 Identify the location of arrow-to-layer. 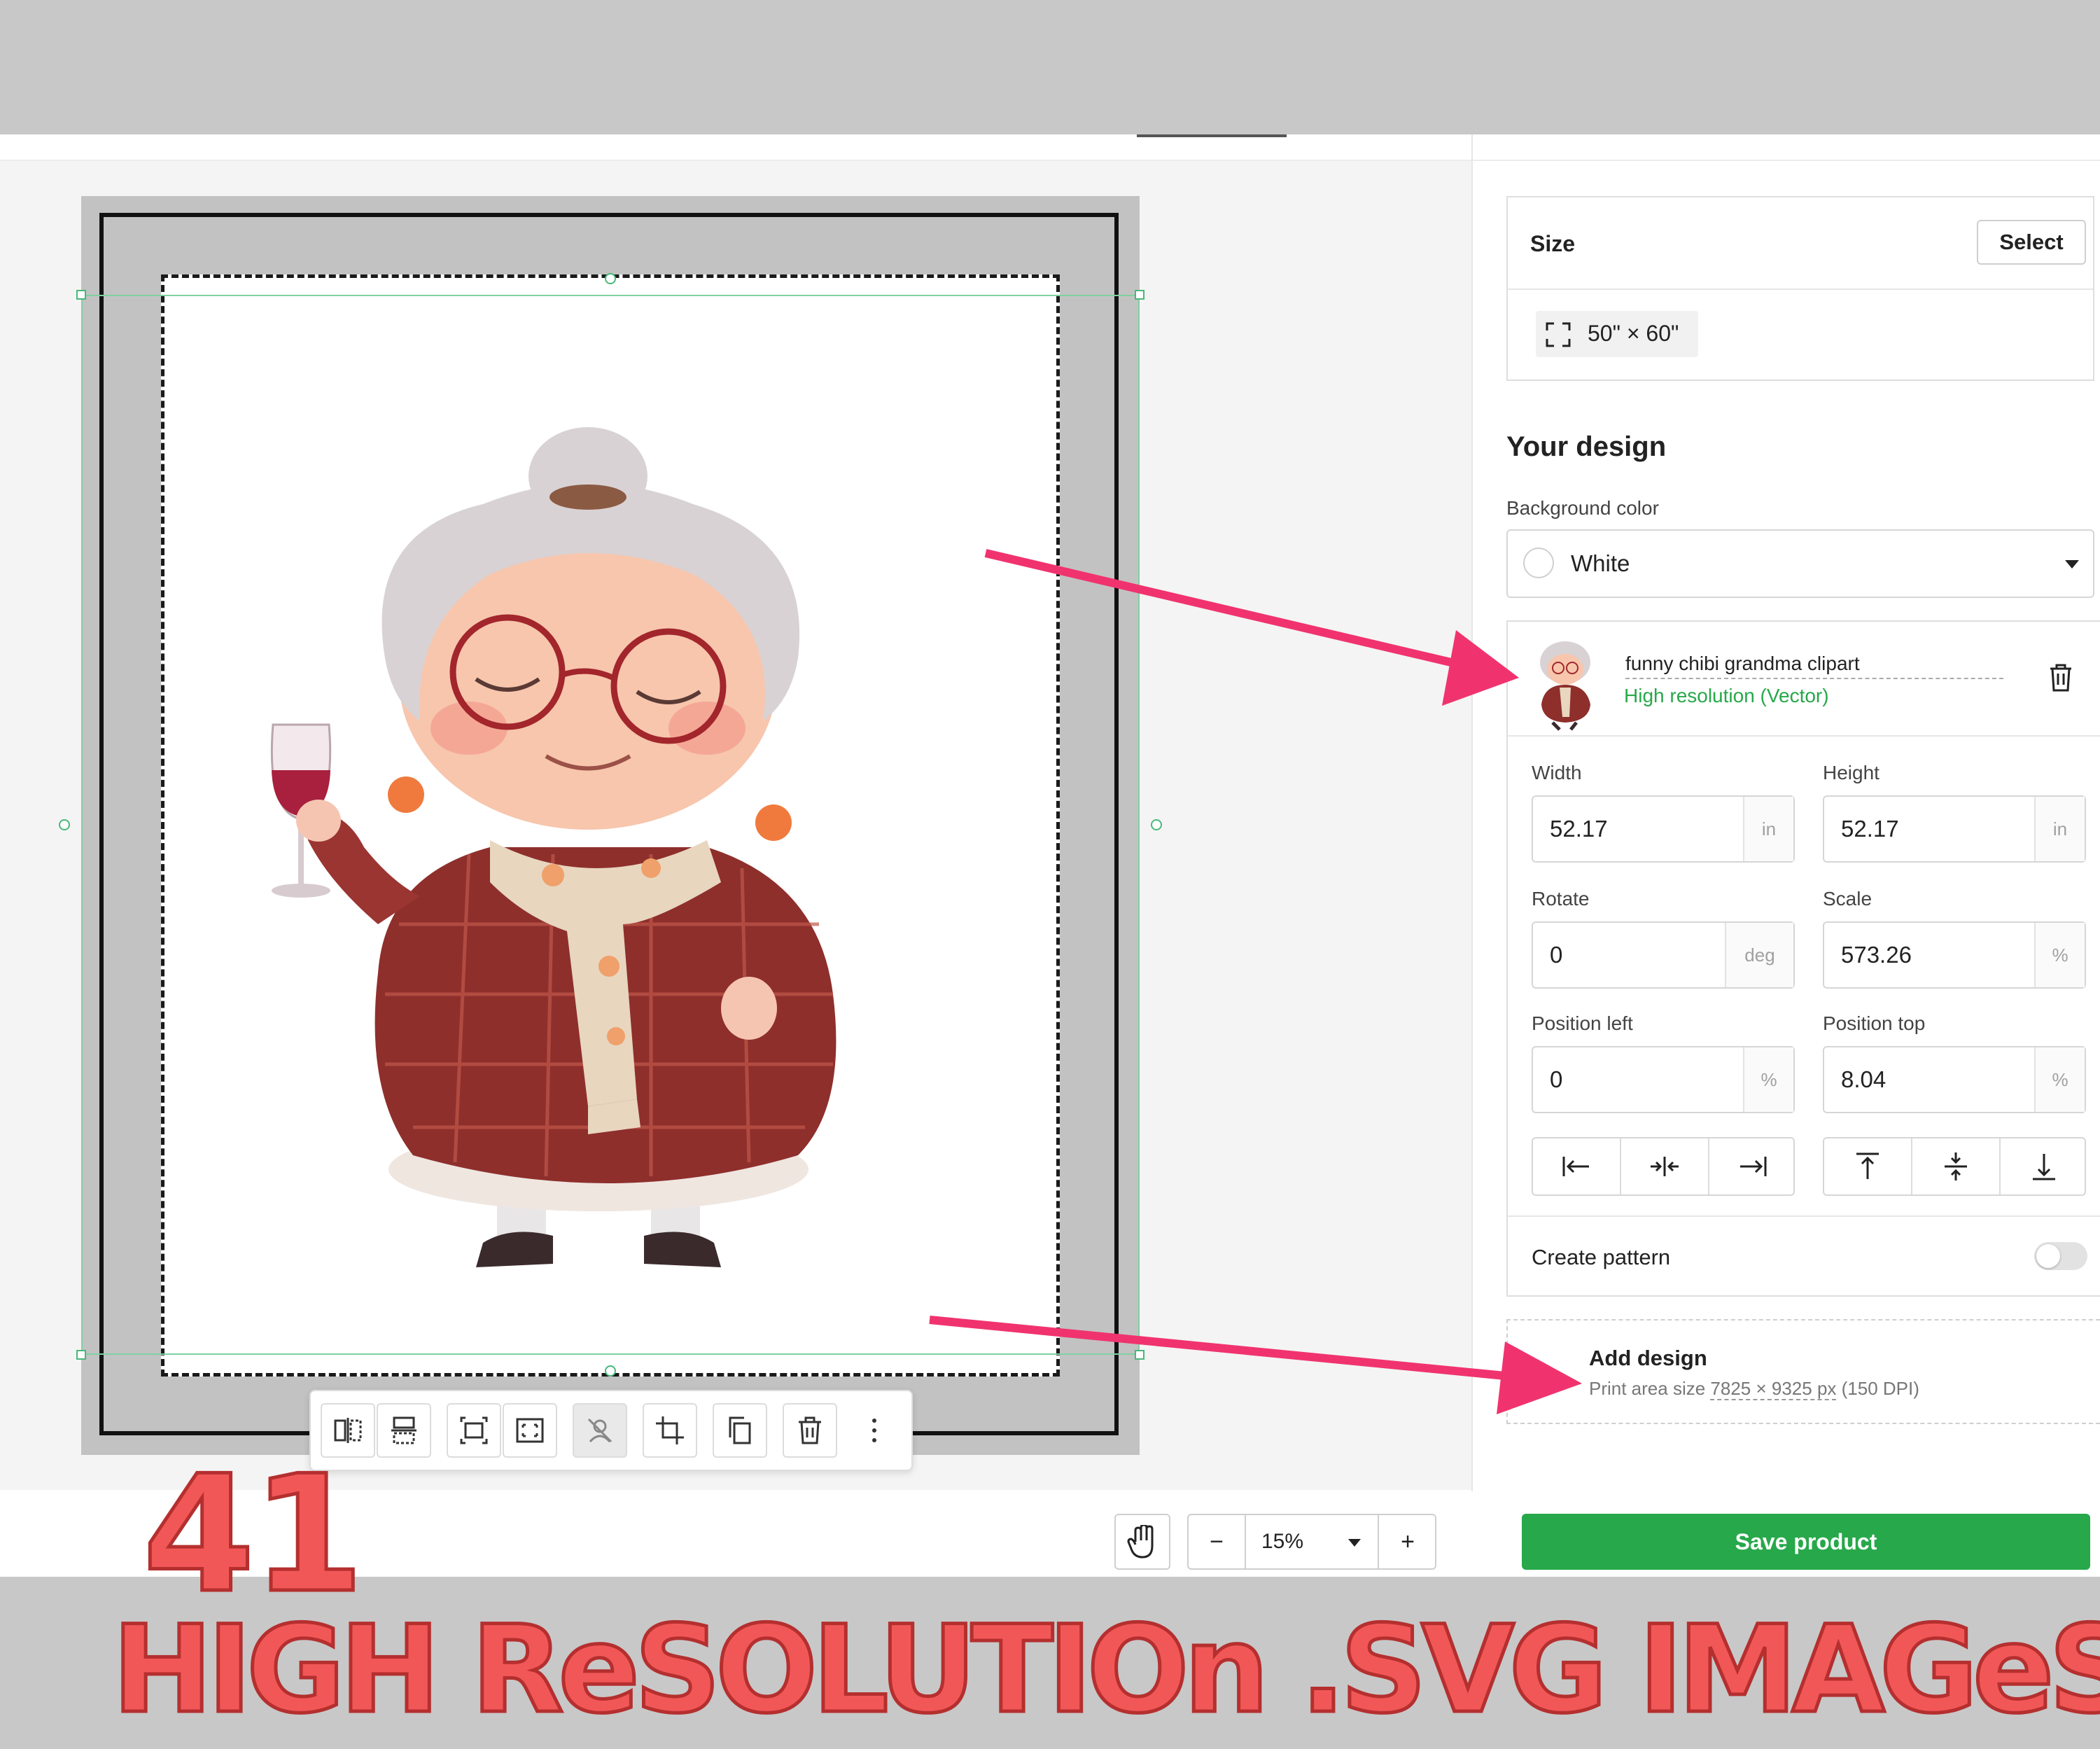
(1251, 627).